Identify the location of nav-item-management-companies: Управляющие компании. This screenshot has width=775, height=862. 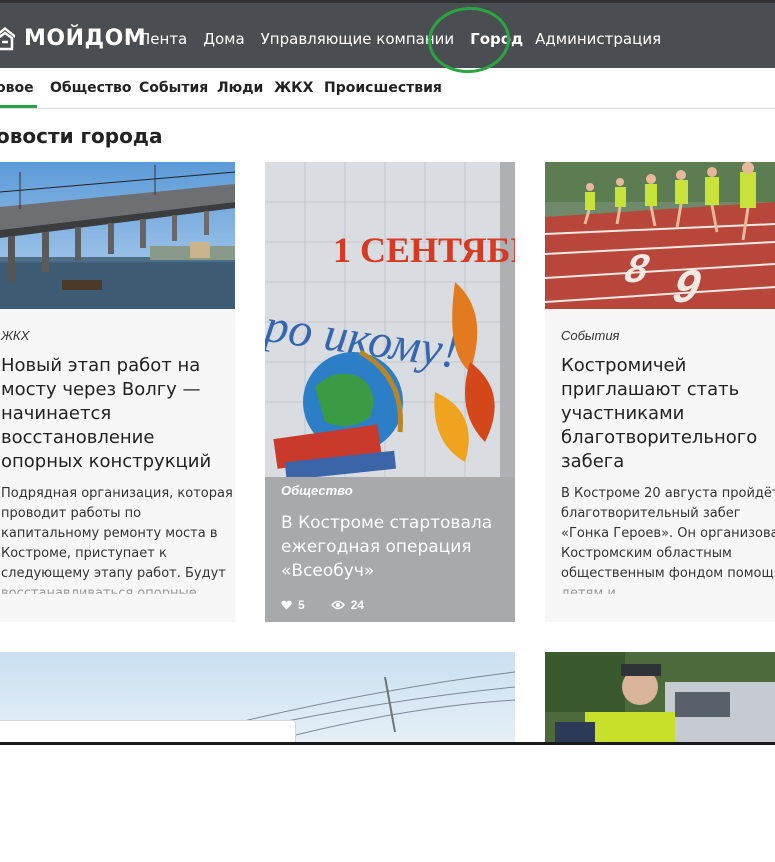
(357, 39).